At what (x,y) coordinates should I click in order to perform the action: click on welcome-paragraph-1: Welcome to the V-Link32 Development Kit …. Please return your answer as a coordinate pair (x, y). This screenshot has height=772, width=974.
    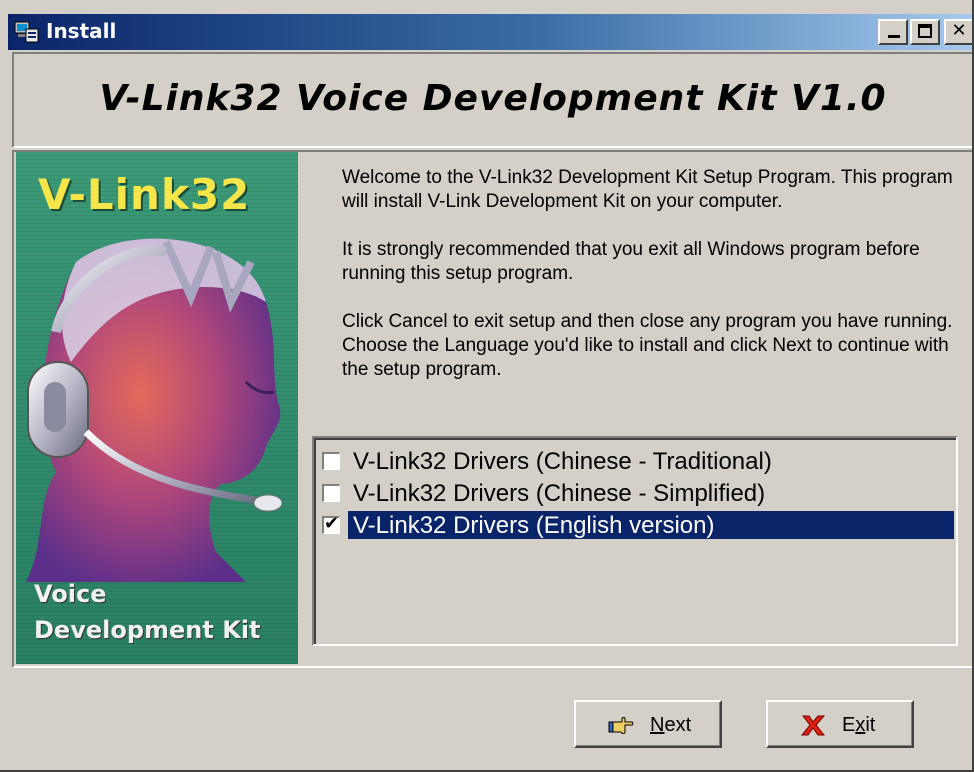
    Looking at the image, I should click on (647, 189).